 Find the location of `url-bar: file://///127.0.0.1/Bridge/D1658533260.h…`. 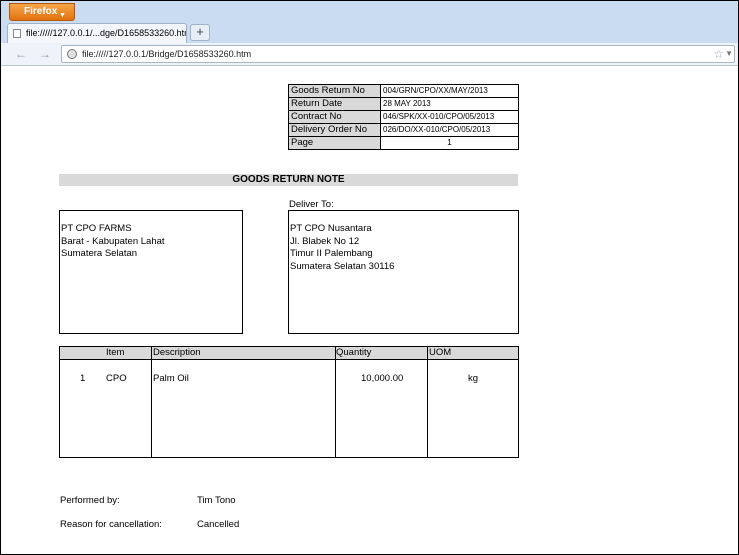

url-bar: file://///127.0.0.1/Bridge/D1658533260.h… is located at coordinates (398, 54).